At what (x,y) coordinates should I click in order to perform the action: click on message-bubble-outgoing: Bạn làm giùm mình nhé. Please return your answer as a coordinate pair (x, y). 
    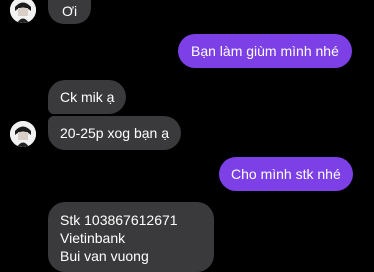
    Looking at the image, I should click on (265, 51).